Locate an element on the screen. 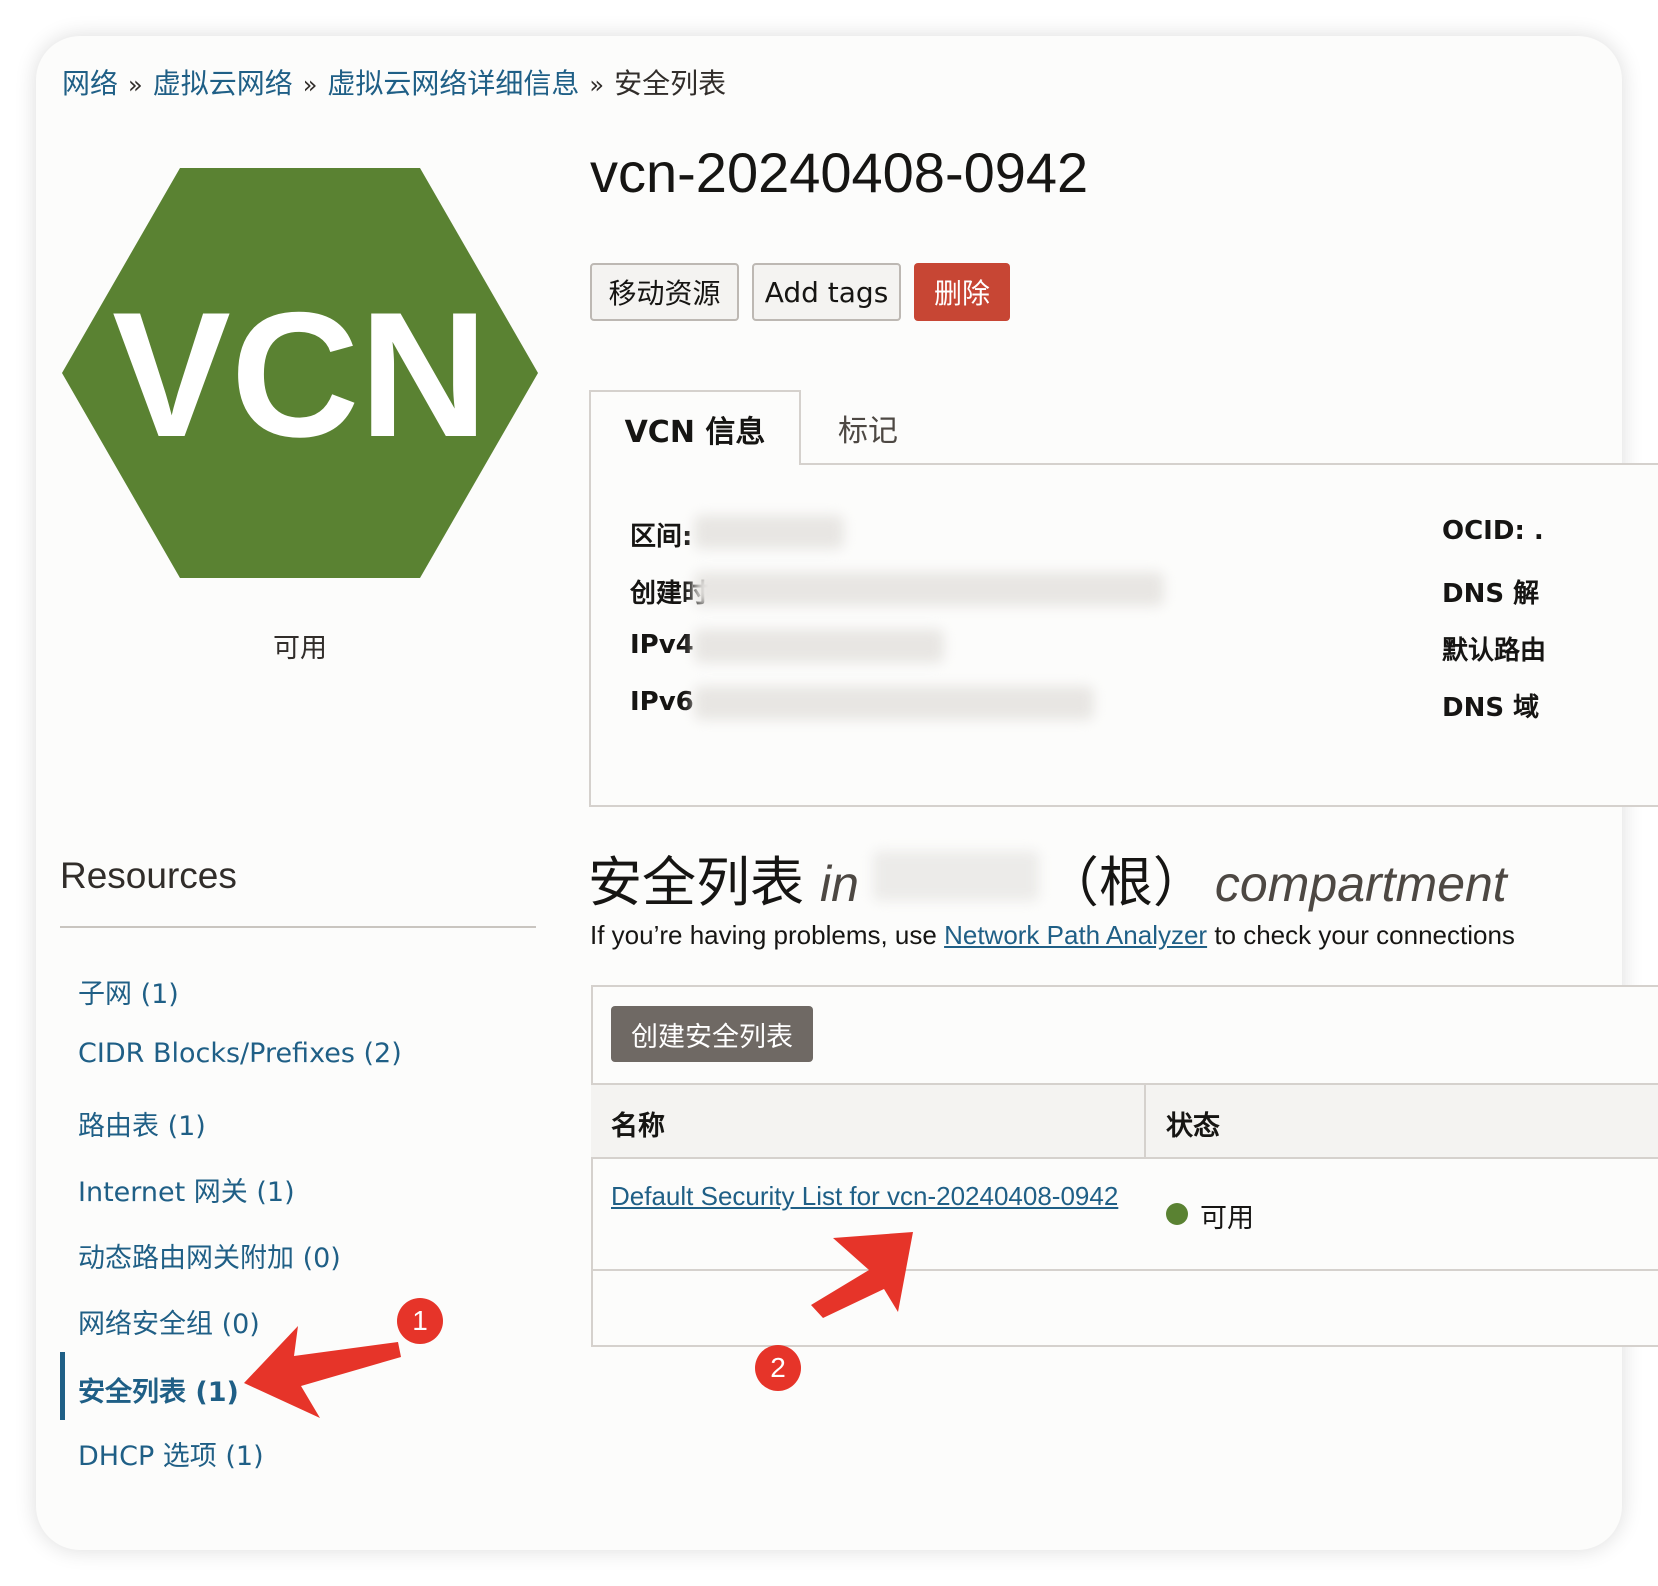  annotation-badge-1: 1 is located at coordinates (420, 1321).